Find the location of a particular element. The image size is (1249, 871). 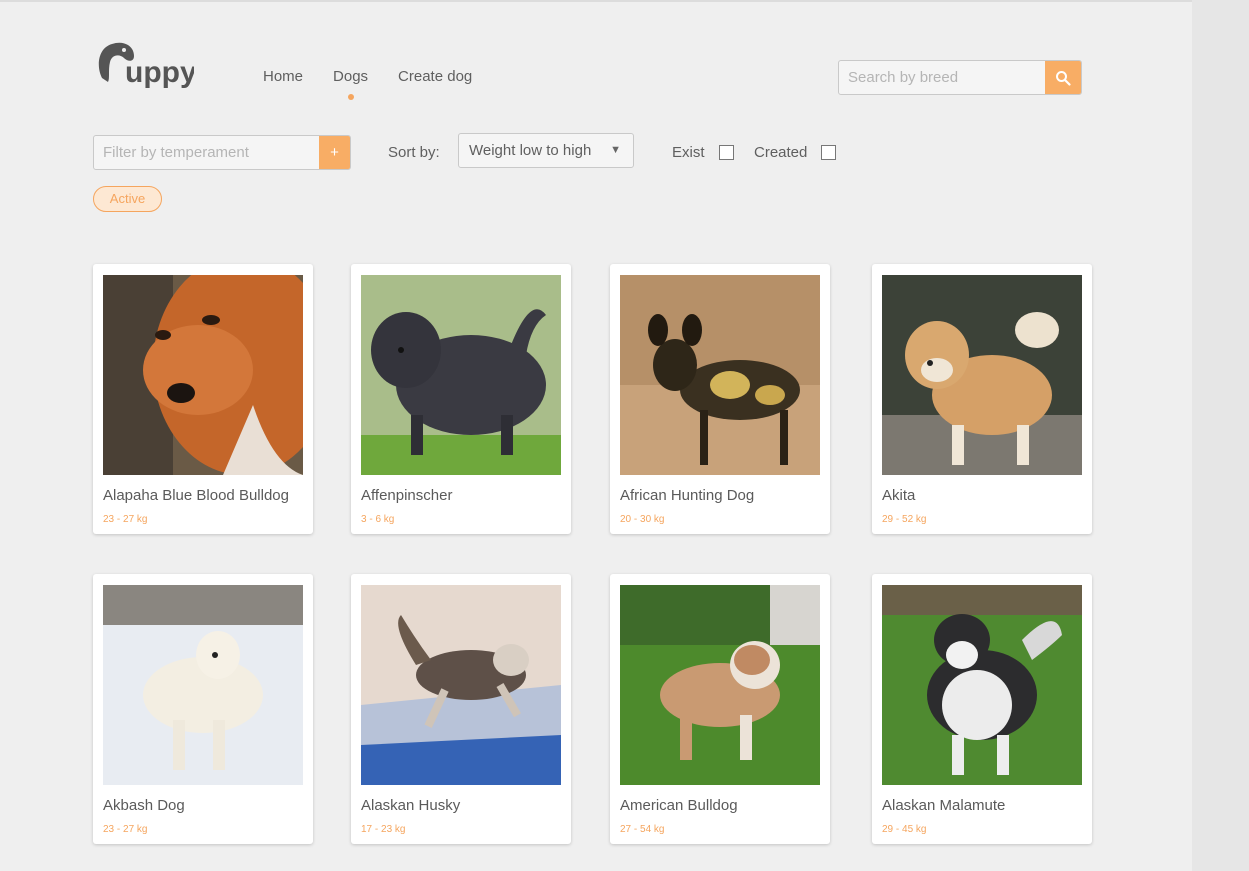

search-input is located at coordinates (942, 77).